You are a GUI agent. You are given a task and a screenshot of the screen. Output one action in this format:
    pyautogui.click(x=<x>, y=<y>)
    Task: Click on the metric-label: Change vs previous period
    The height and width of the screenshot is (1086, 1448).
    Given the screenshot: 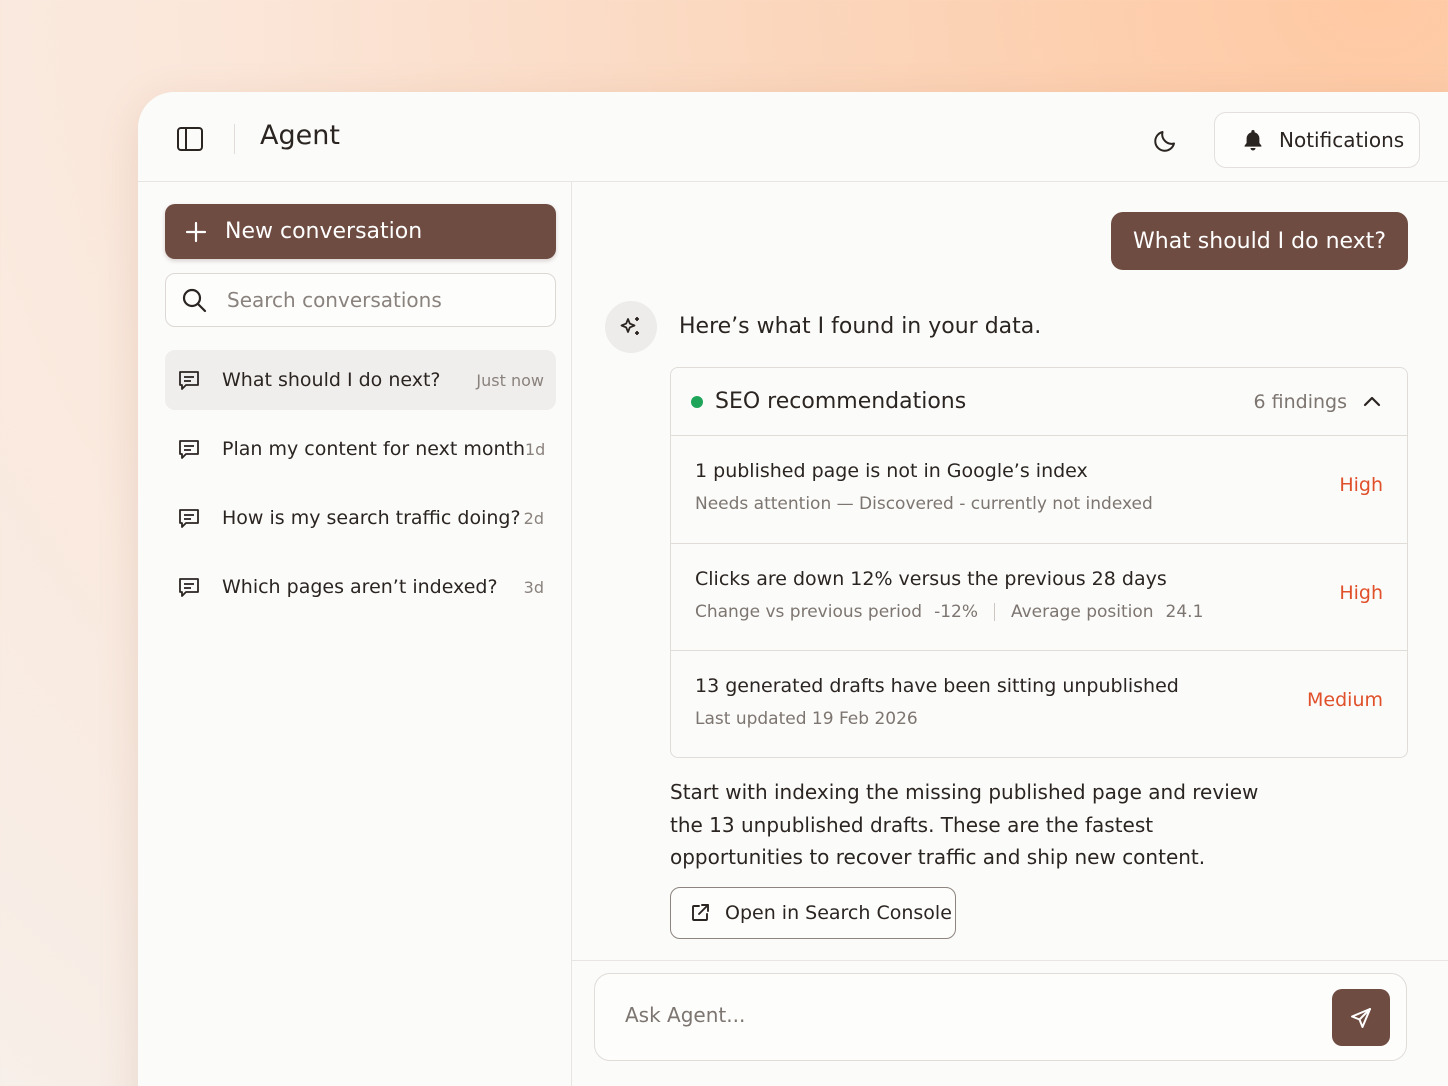 What is the action you would take?
    pyautogui.click(x=809, y=611)
    